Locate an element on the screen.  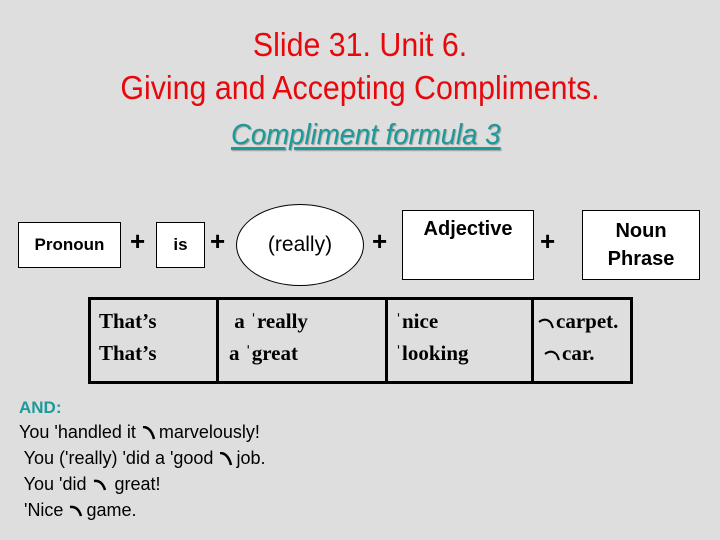
noun-phrase-line1: Noun is located at coordinates (641, 231).